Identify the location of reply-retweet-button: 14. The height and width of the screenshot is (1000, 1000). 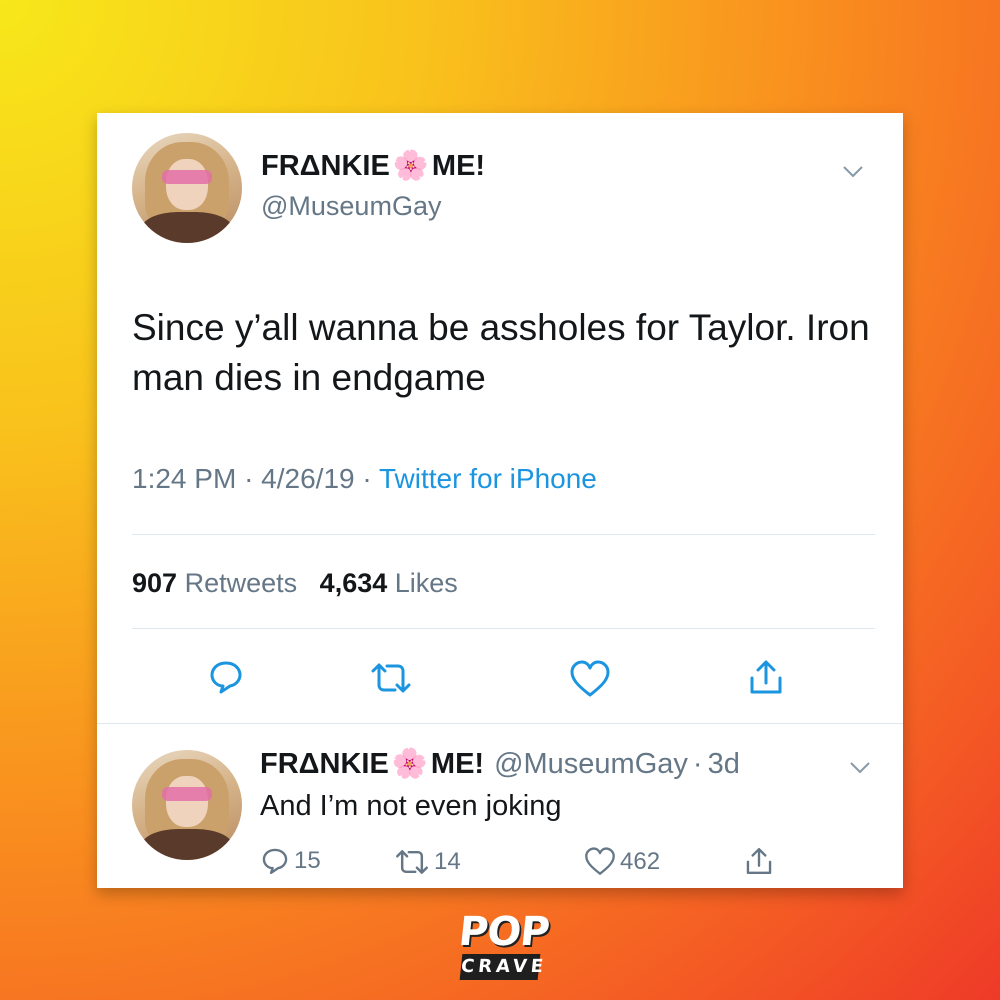
(427, 862).